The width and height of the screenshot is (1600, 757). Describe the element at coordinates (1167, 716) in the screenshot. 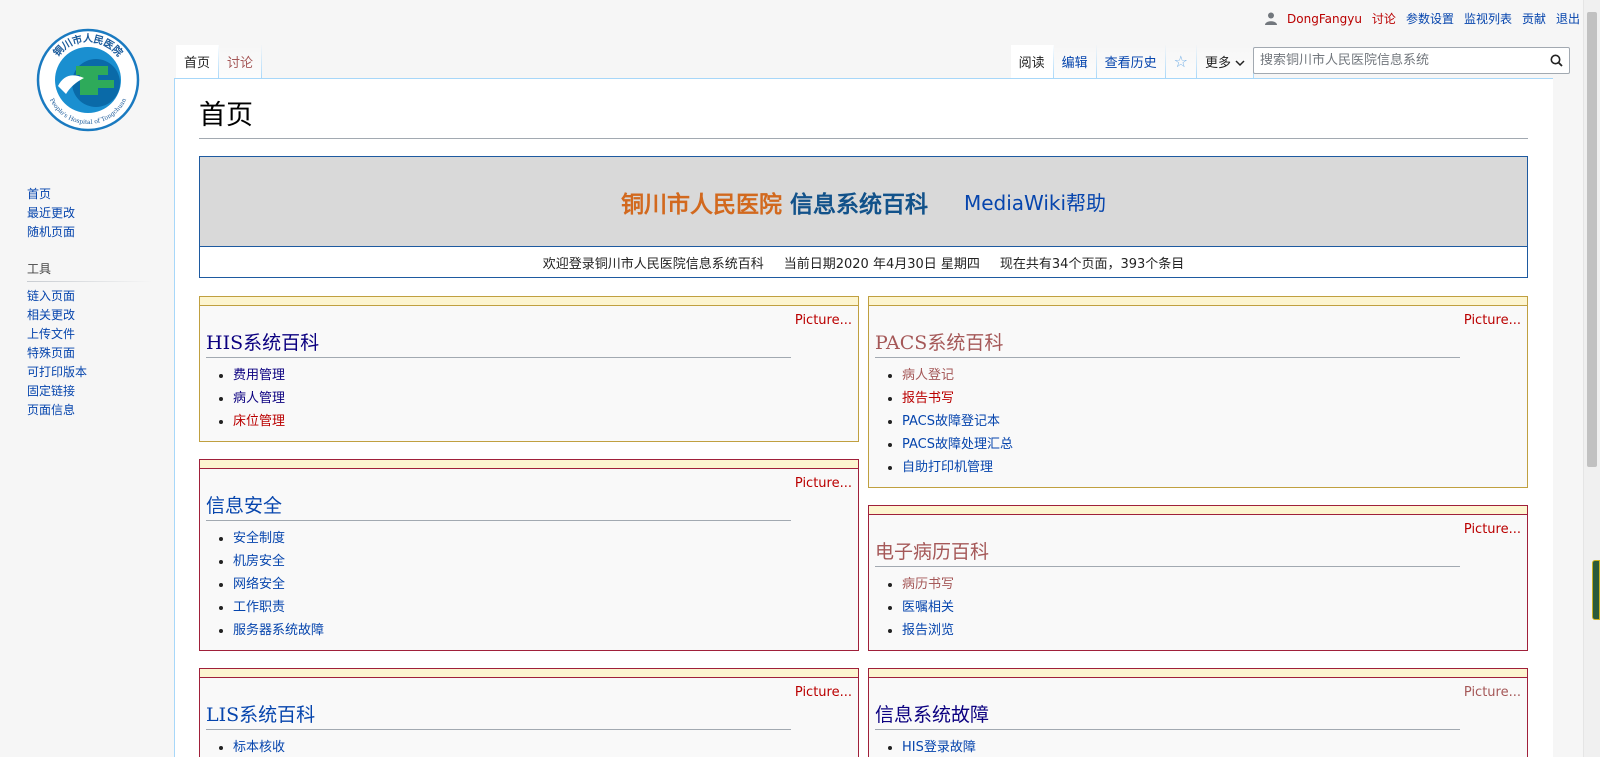

I see `faults-title: 信息系统故障` at that location.